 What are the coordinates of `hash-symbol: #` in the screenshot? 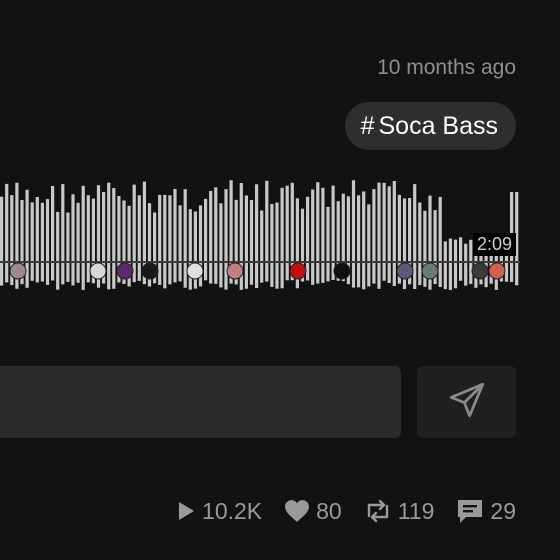 It's located at (367, 125).